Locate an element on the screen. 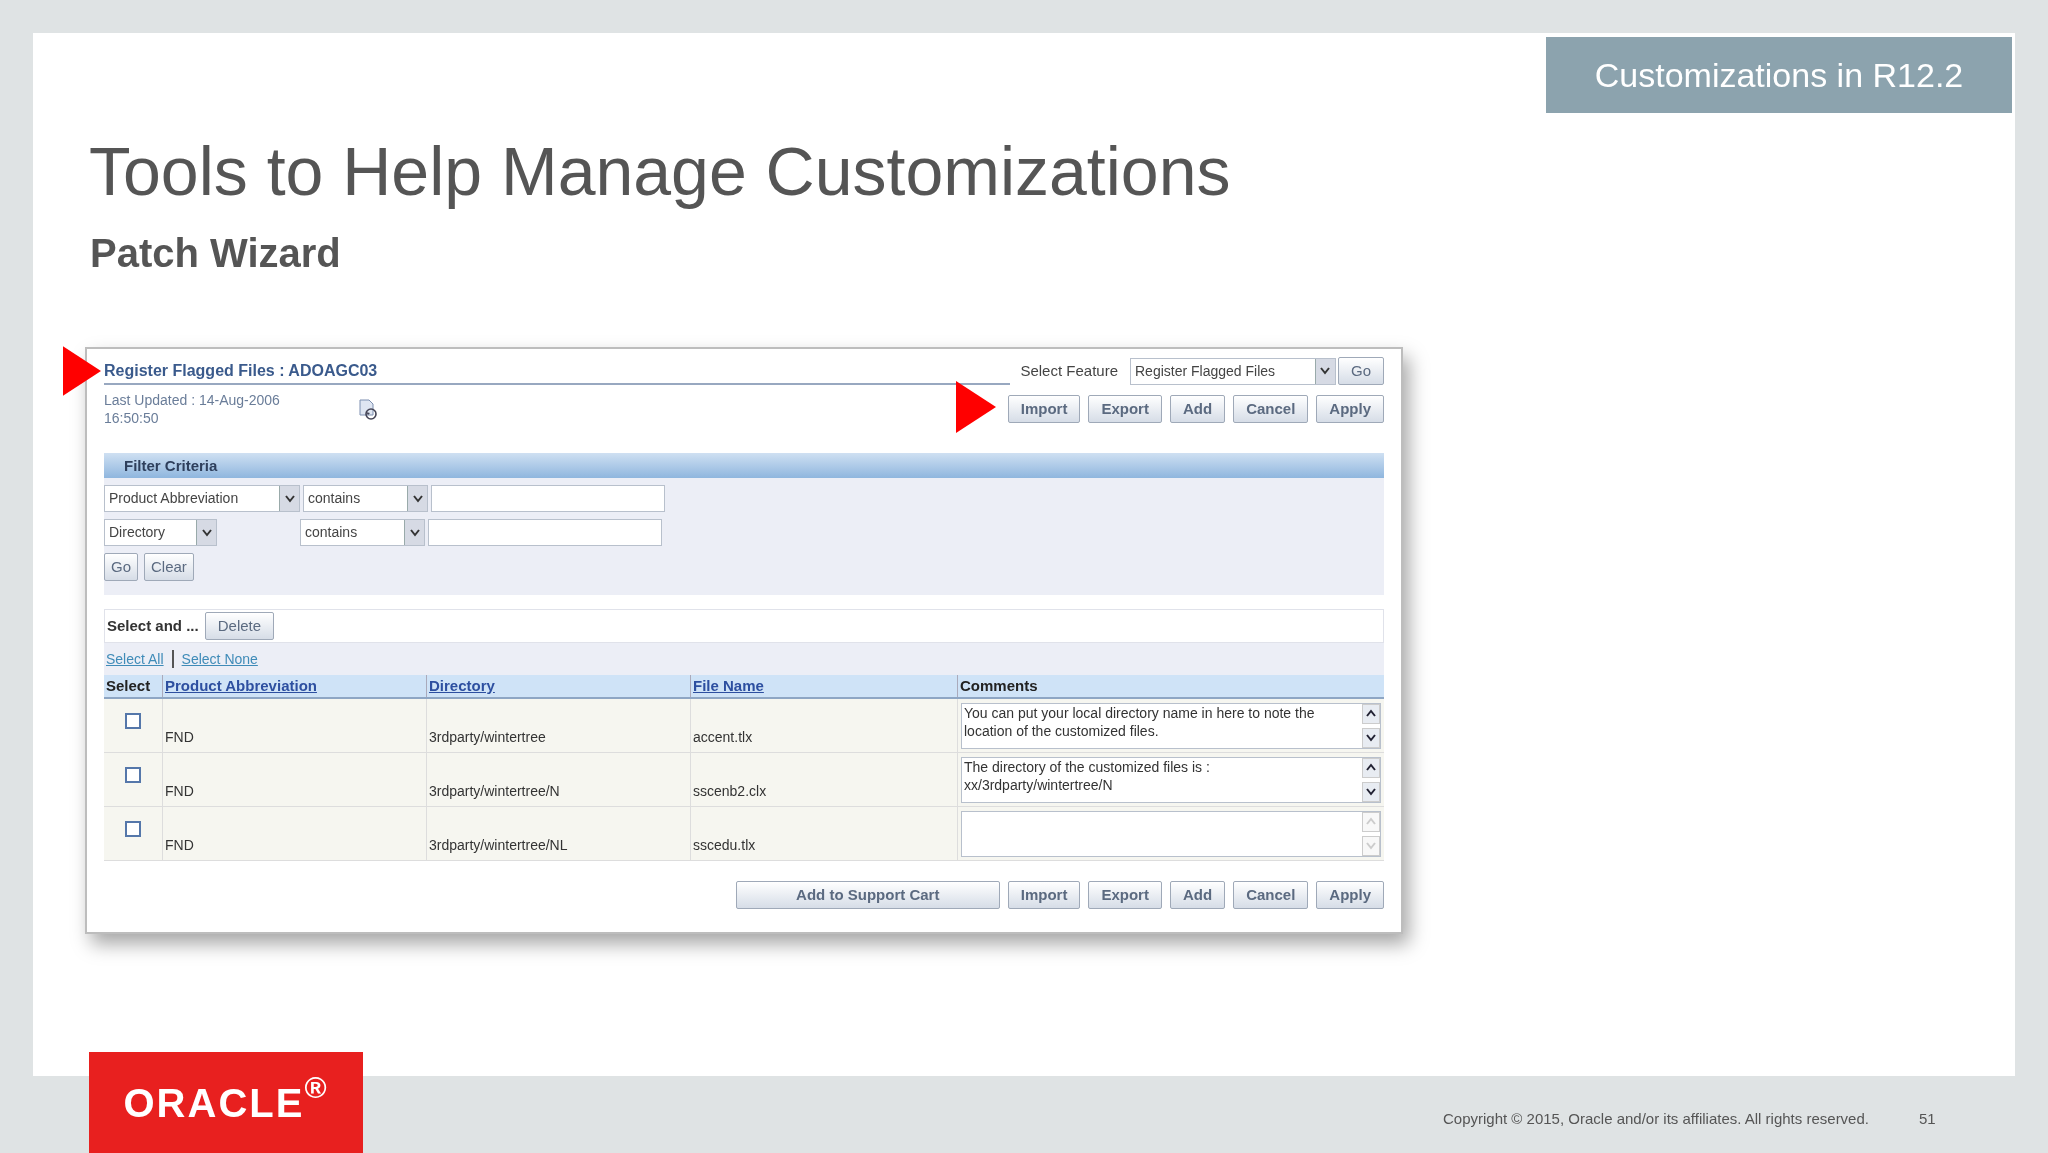 The width and height of the screenshot is (2048, 1153). copyright-text: Copyright © 2015, Oracle and/or its affiliates. All rights reserved. is located at coordinates (1656, 1119).